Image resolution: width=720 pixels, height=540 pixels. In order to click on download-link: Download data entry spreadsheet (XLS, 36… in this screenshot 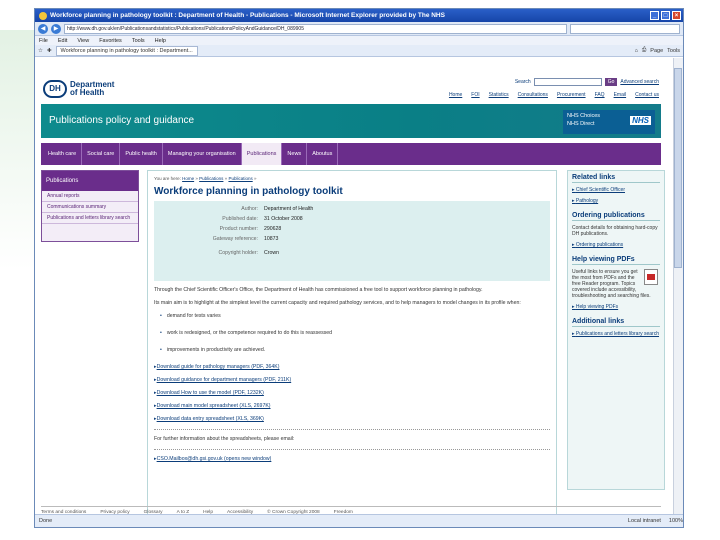, I will do `click(352, 419)`.